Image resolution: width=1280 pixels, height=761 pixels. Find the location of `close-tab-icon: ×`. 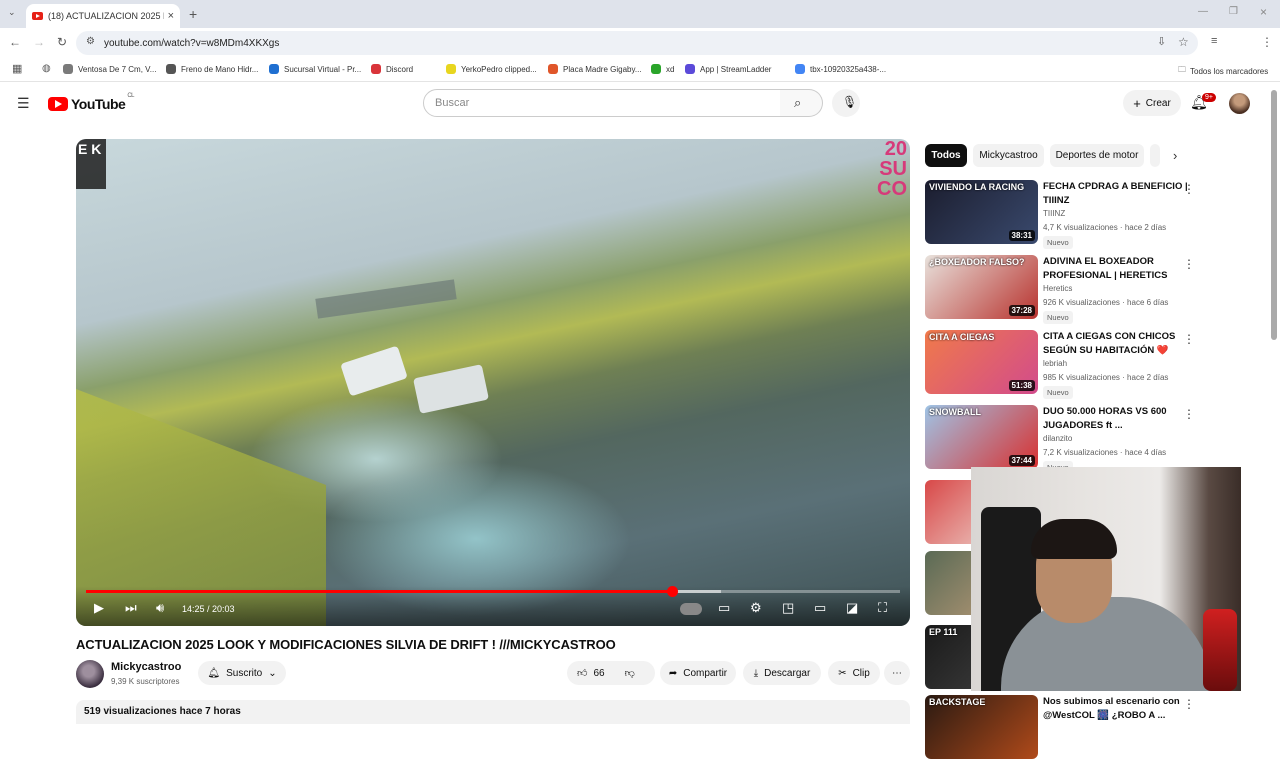

close-tab-icon: × is located at coordinates (171, 16).